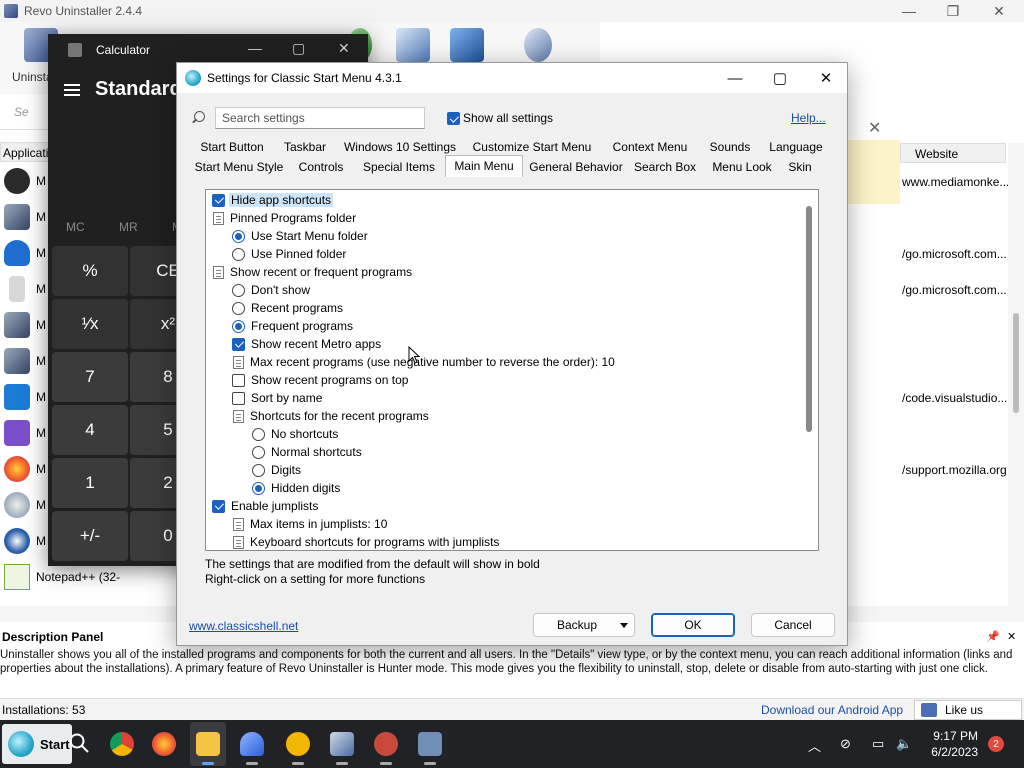 Image resolution: width=1024 pixels, height=768 pixels. I want to click on help-book-icon, so click(467, 45).